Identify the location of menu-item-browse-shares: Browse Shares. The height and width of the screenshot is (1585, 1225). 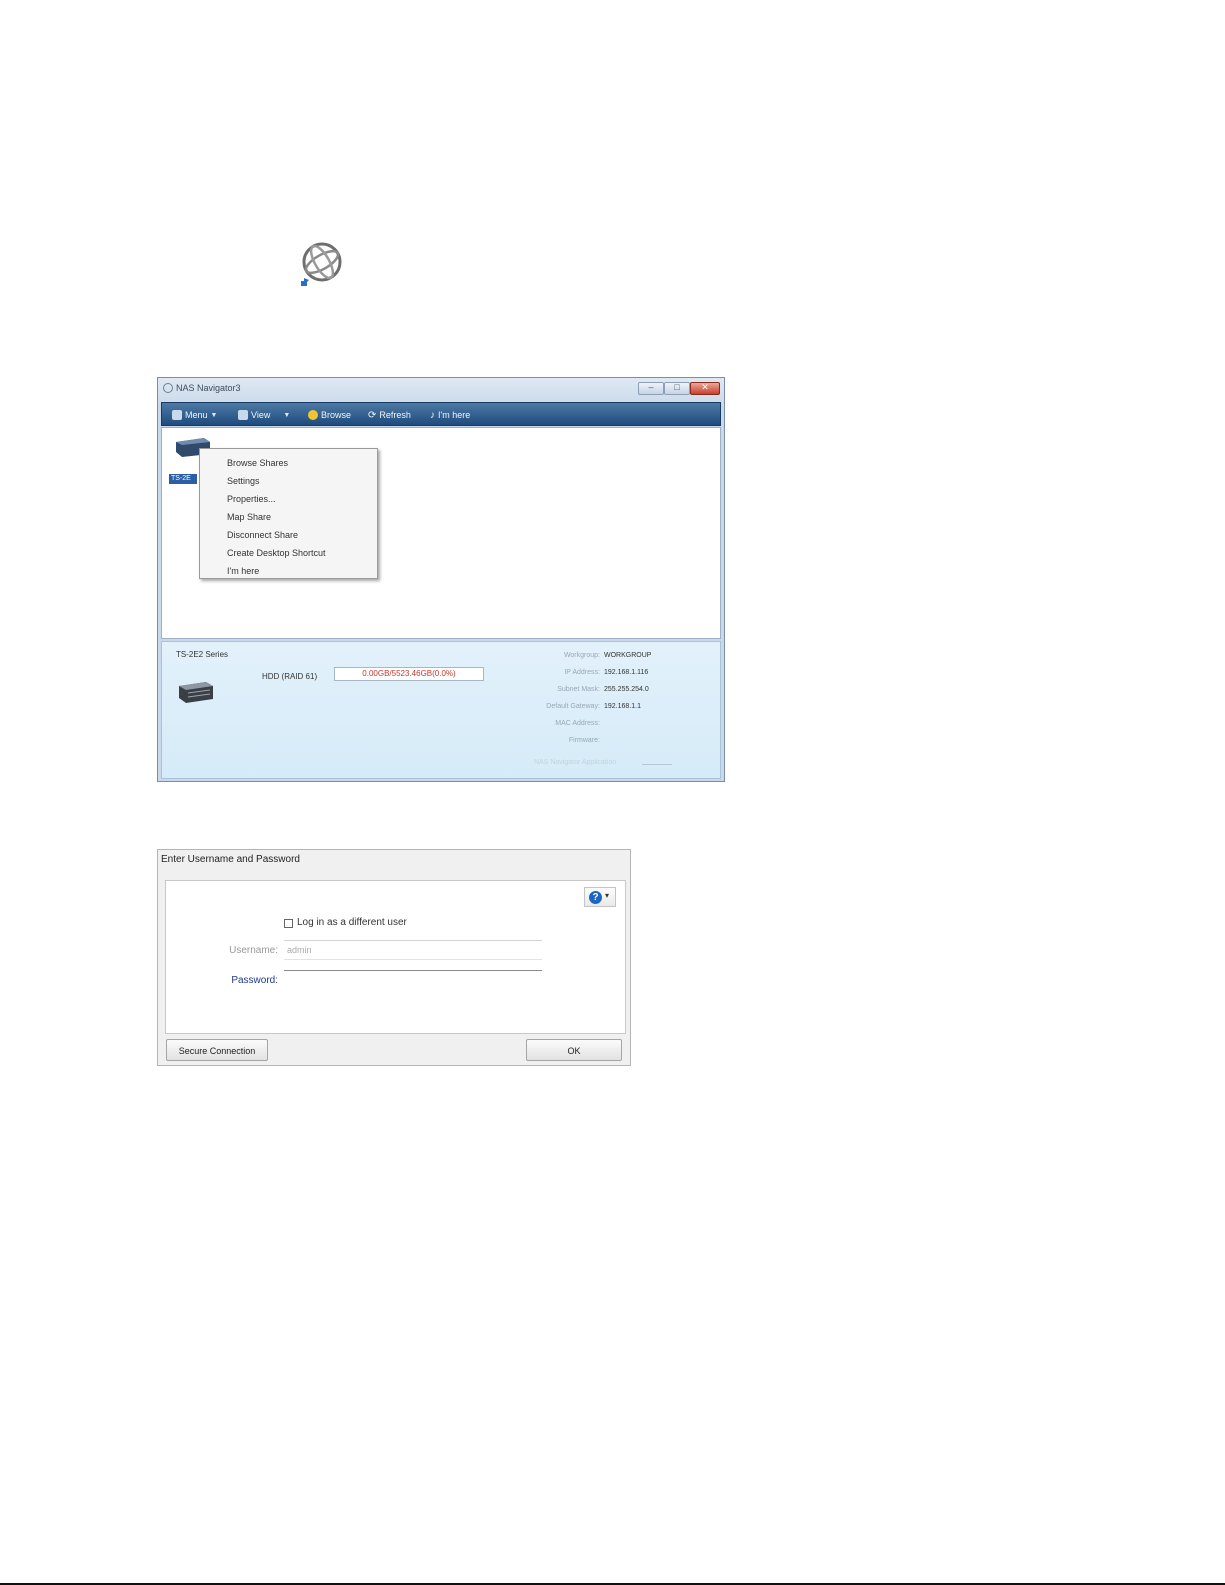
(257, 463).